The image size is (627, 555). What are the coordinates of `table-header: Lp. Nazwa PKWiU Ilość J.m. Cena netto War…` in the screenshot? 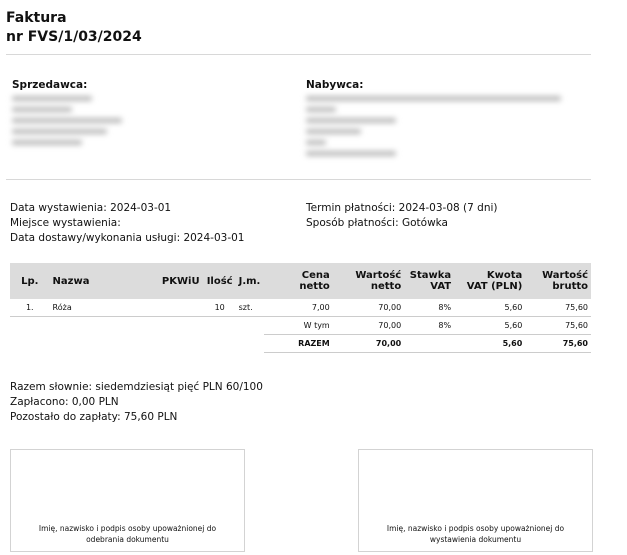 It's located at (300, 281).